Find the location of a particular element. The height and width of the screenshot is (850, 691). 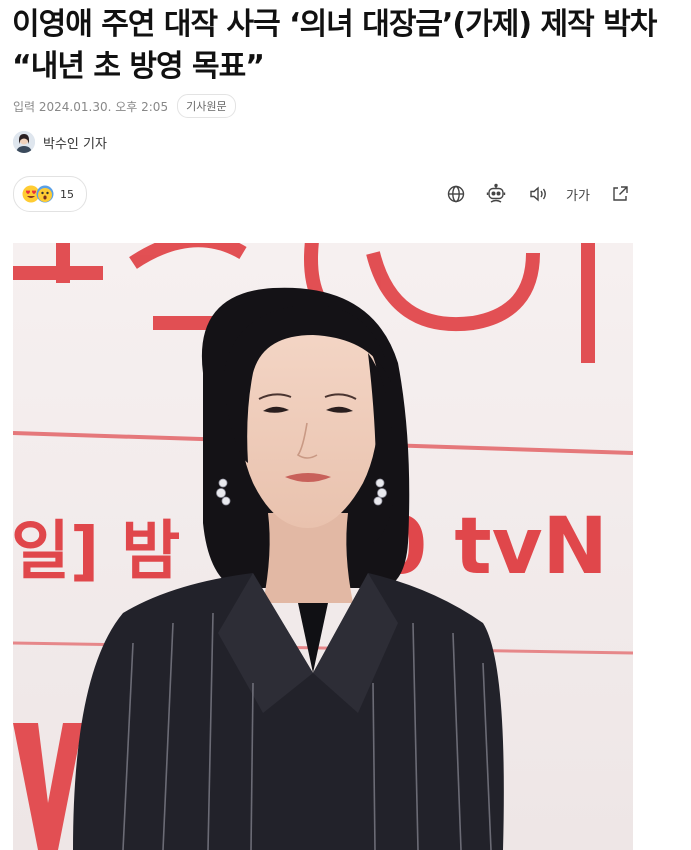

reaction-button: 15 is located at coordinates (50, 194).